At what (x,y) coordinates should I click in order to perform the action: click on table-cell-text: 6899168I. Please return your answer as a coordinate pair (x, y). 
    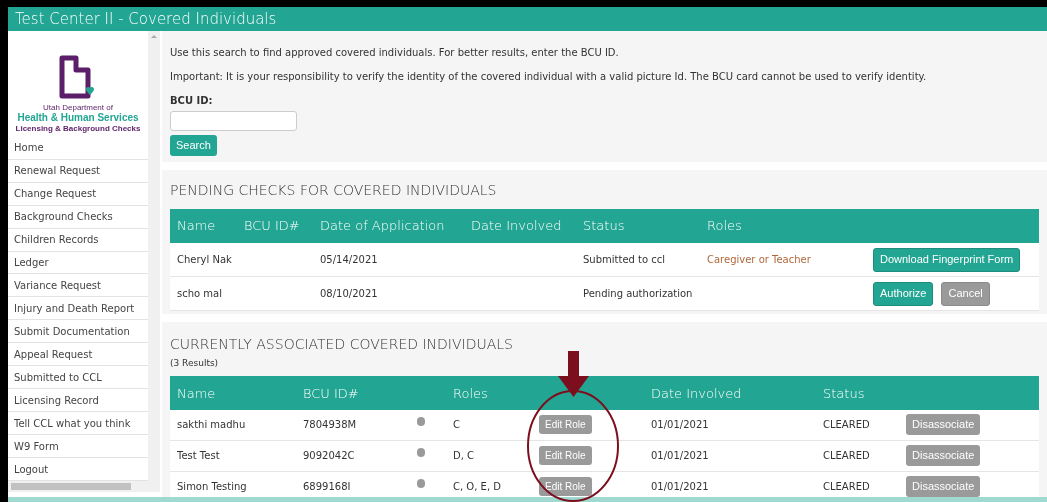
    Looking at the image, I should click on (327, 487).